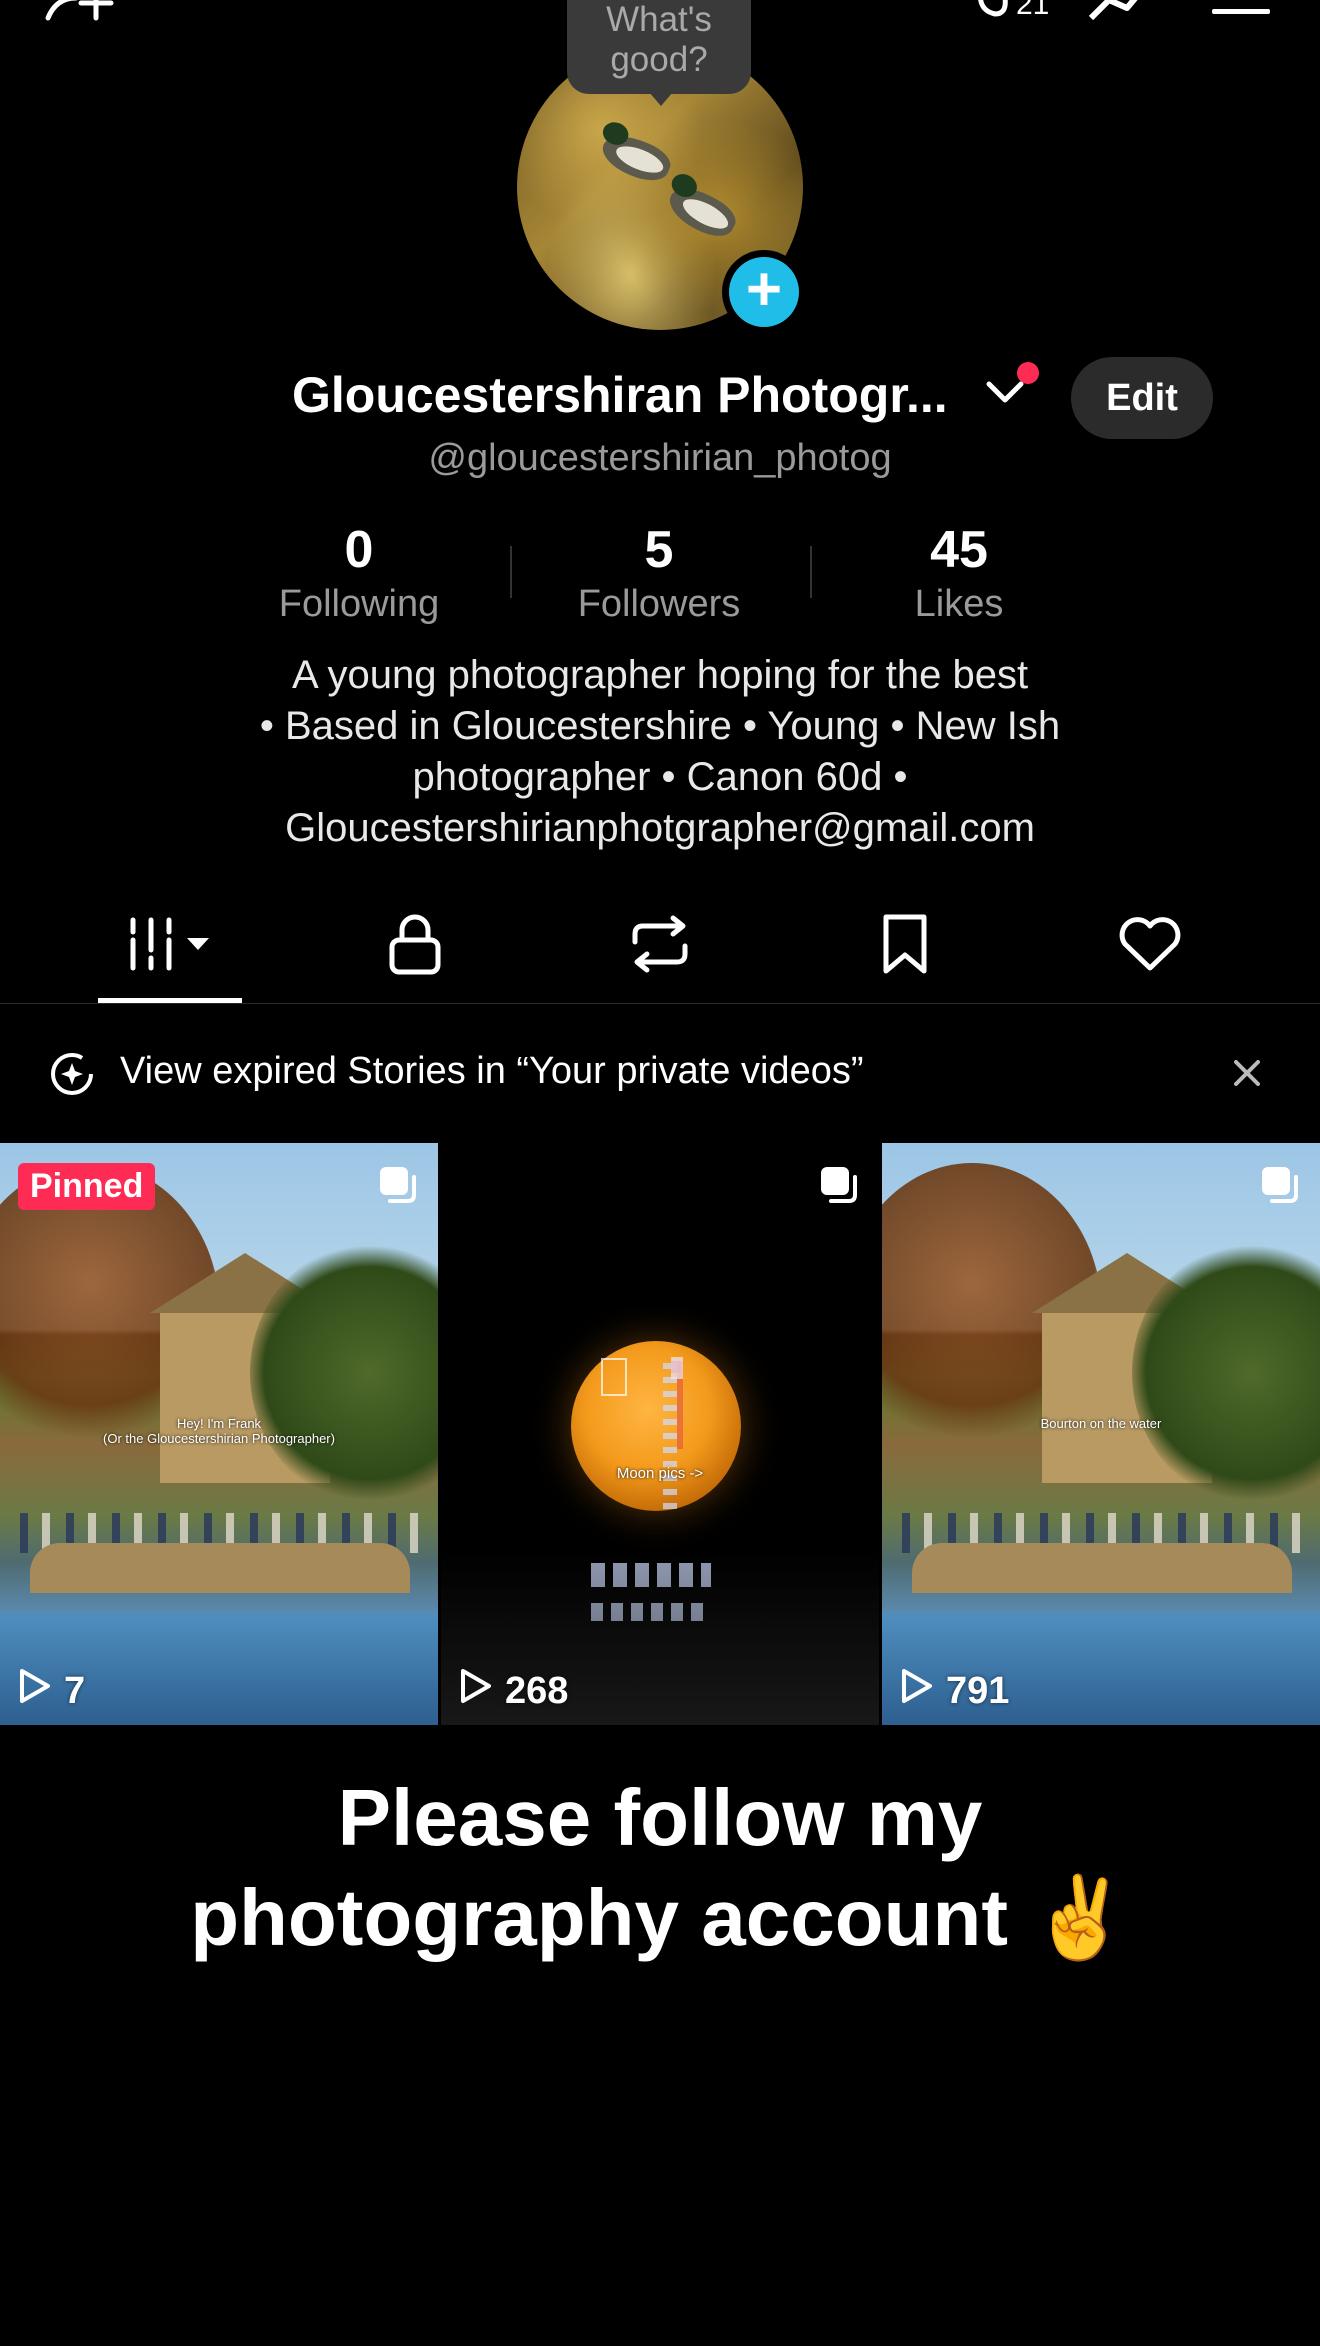 The width and height of the screenshot is (1320, 2346). I want to click on stat-value: 5, so click(659, 550).